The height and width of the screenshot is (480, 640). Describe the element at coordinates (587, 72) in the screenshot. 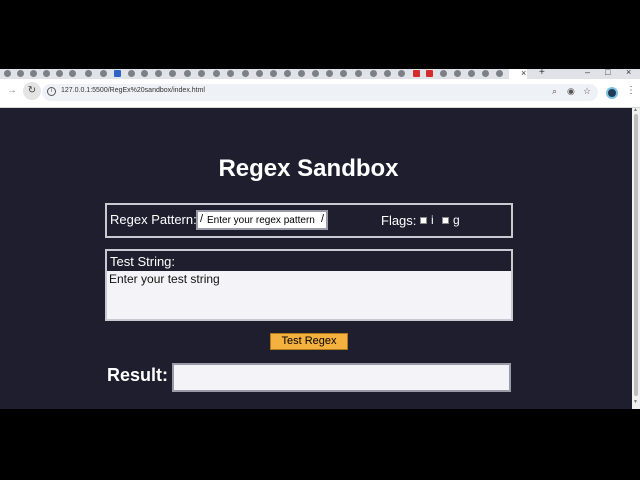

I see `minimize-button: –` at that location.